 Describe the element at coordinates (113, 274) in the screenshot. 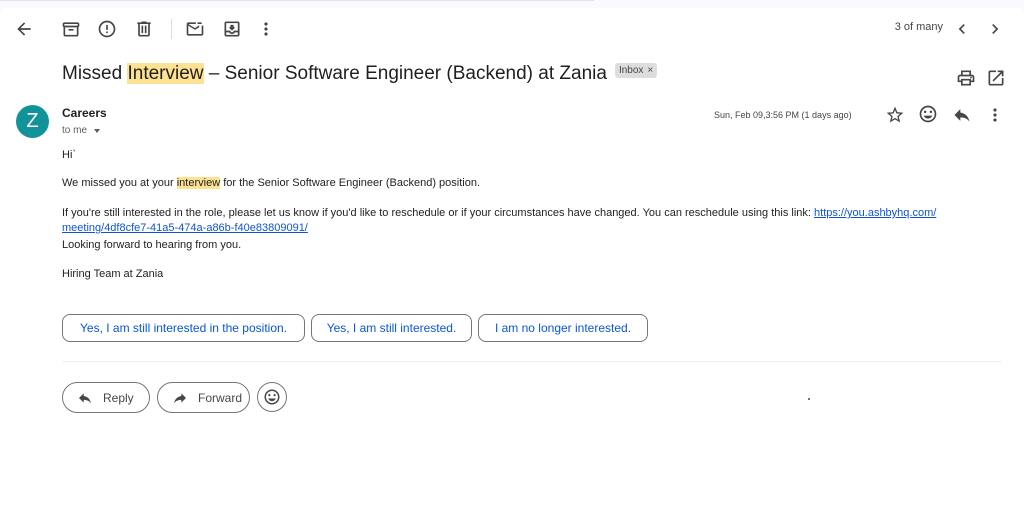

I see `signature: Hiring Team at Zania` at that location.